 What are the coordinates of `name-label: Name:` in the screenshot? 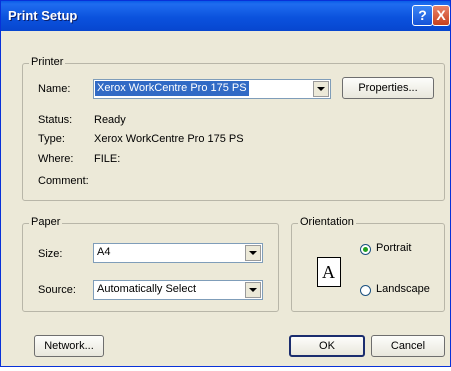 It's located at (54, 89).